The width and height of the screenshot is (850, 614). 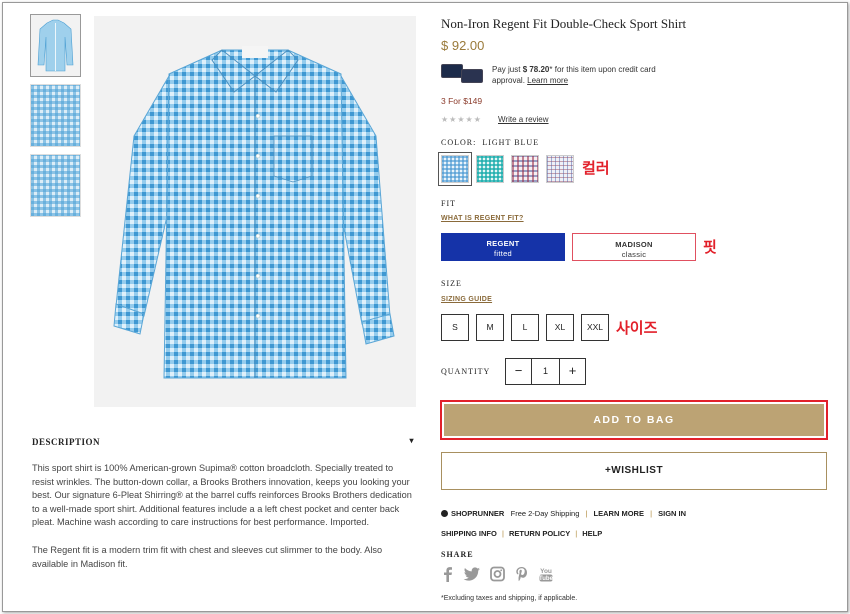 What do you see at coordinates (455, 169) in the screenshot?
I see `color-swatch-light-blue` at bounding box center [455, 169].